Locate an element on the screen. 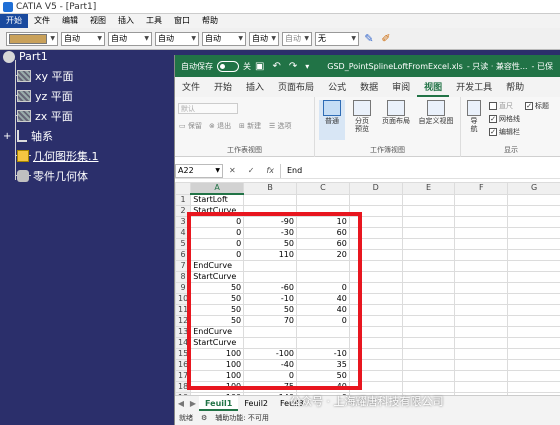 This screenshot has width=560, height=425. paint-brush-icon: ✎ is located at coordinates (369, 39).